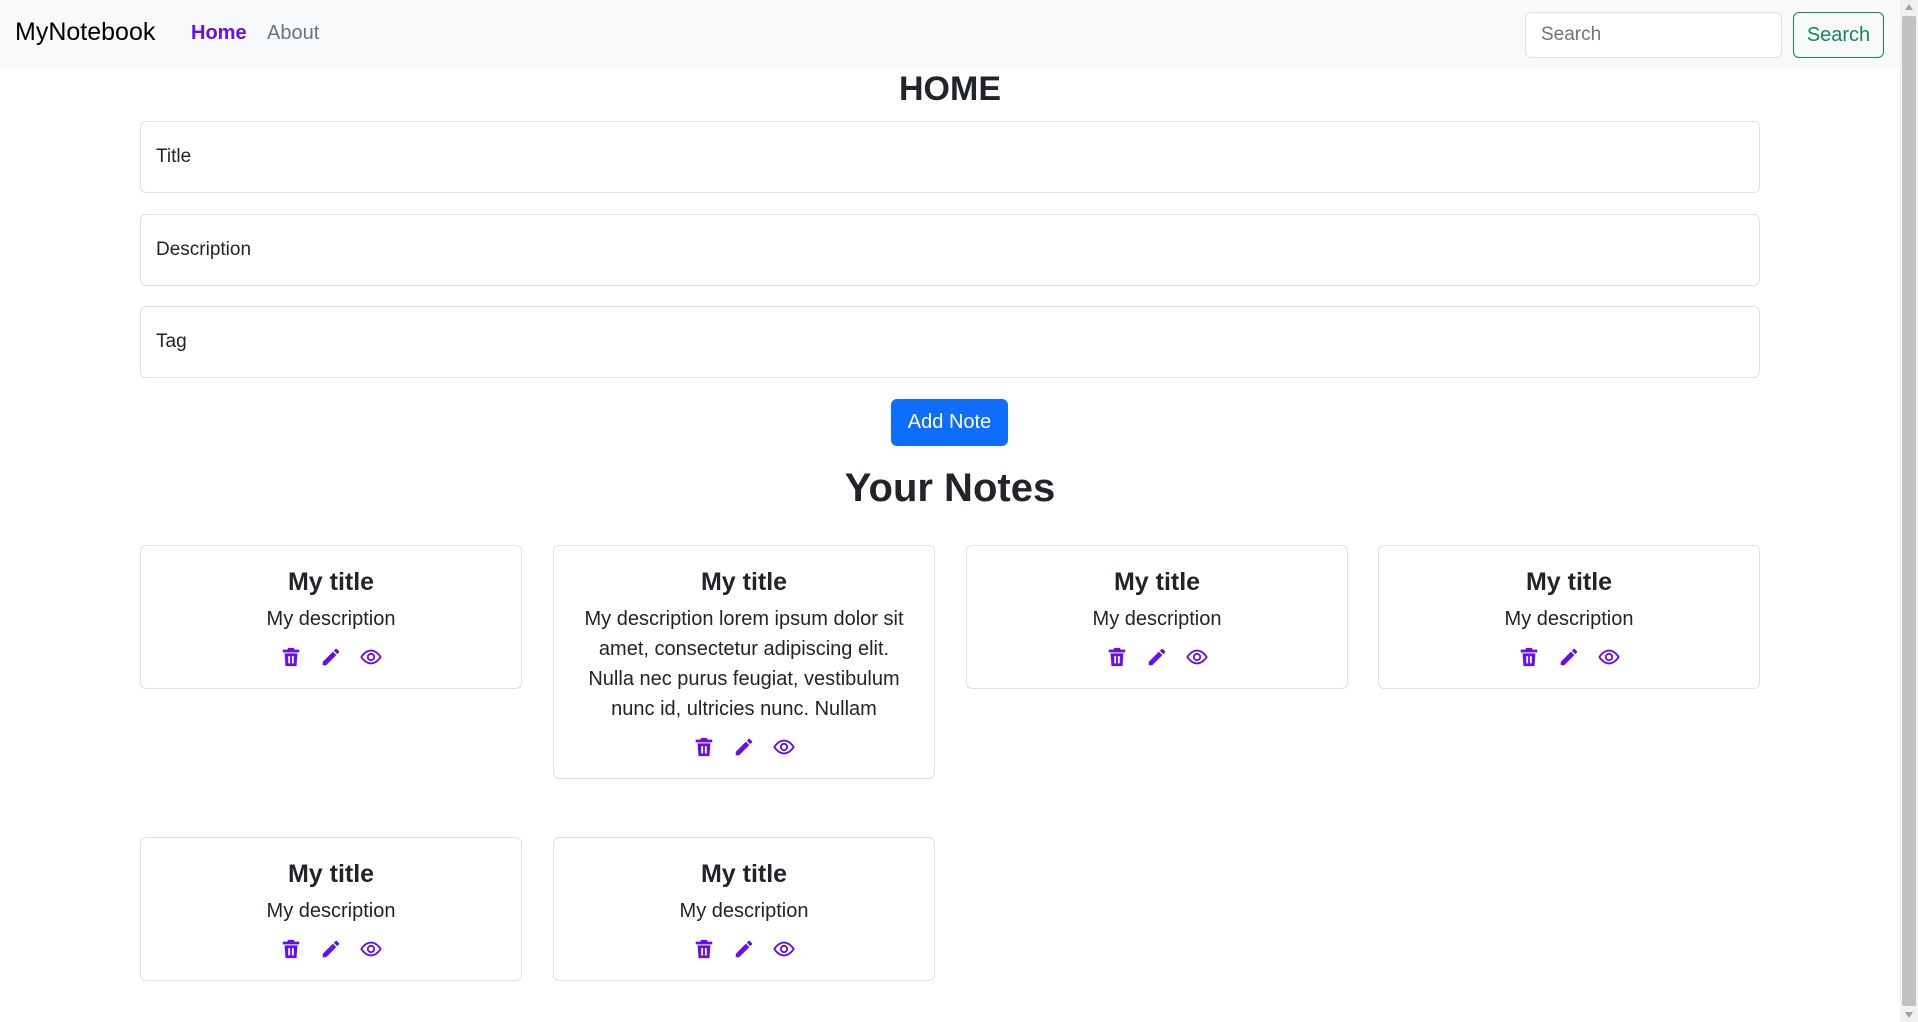 The width and height of the screenshot is (1918, 1022). What do you see at coordinates (950, 157) in the screenshot?
I see `title-field` at bounding box center [950, 157].